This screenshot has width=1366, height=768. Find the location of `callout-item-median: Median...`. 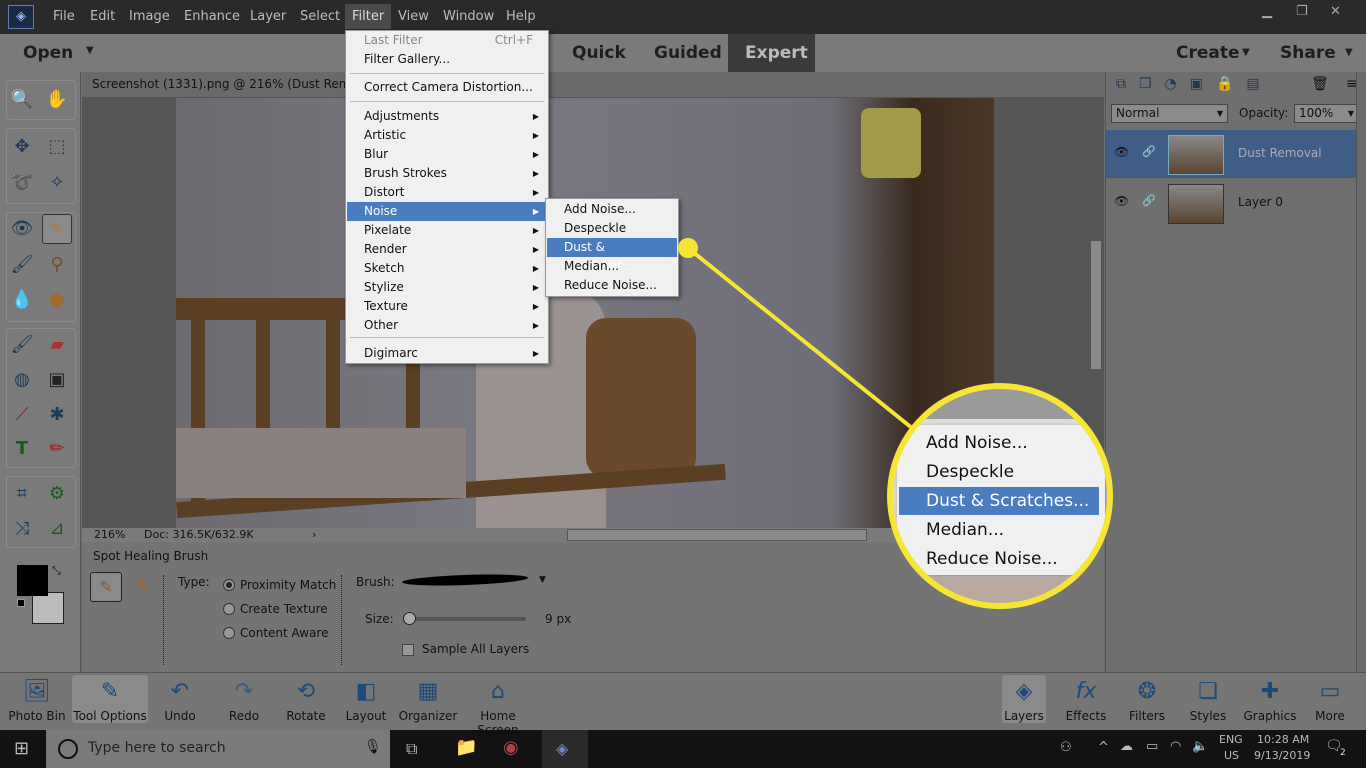

callout-item-median: Median... is located at coordinates (965, 530).